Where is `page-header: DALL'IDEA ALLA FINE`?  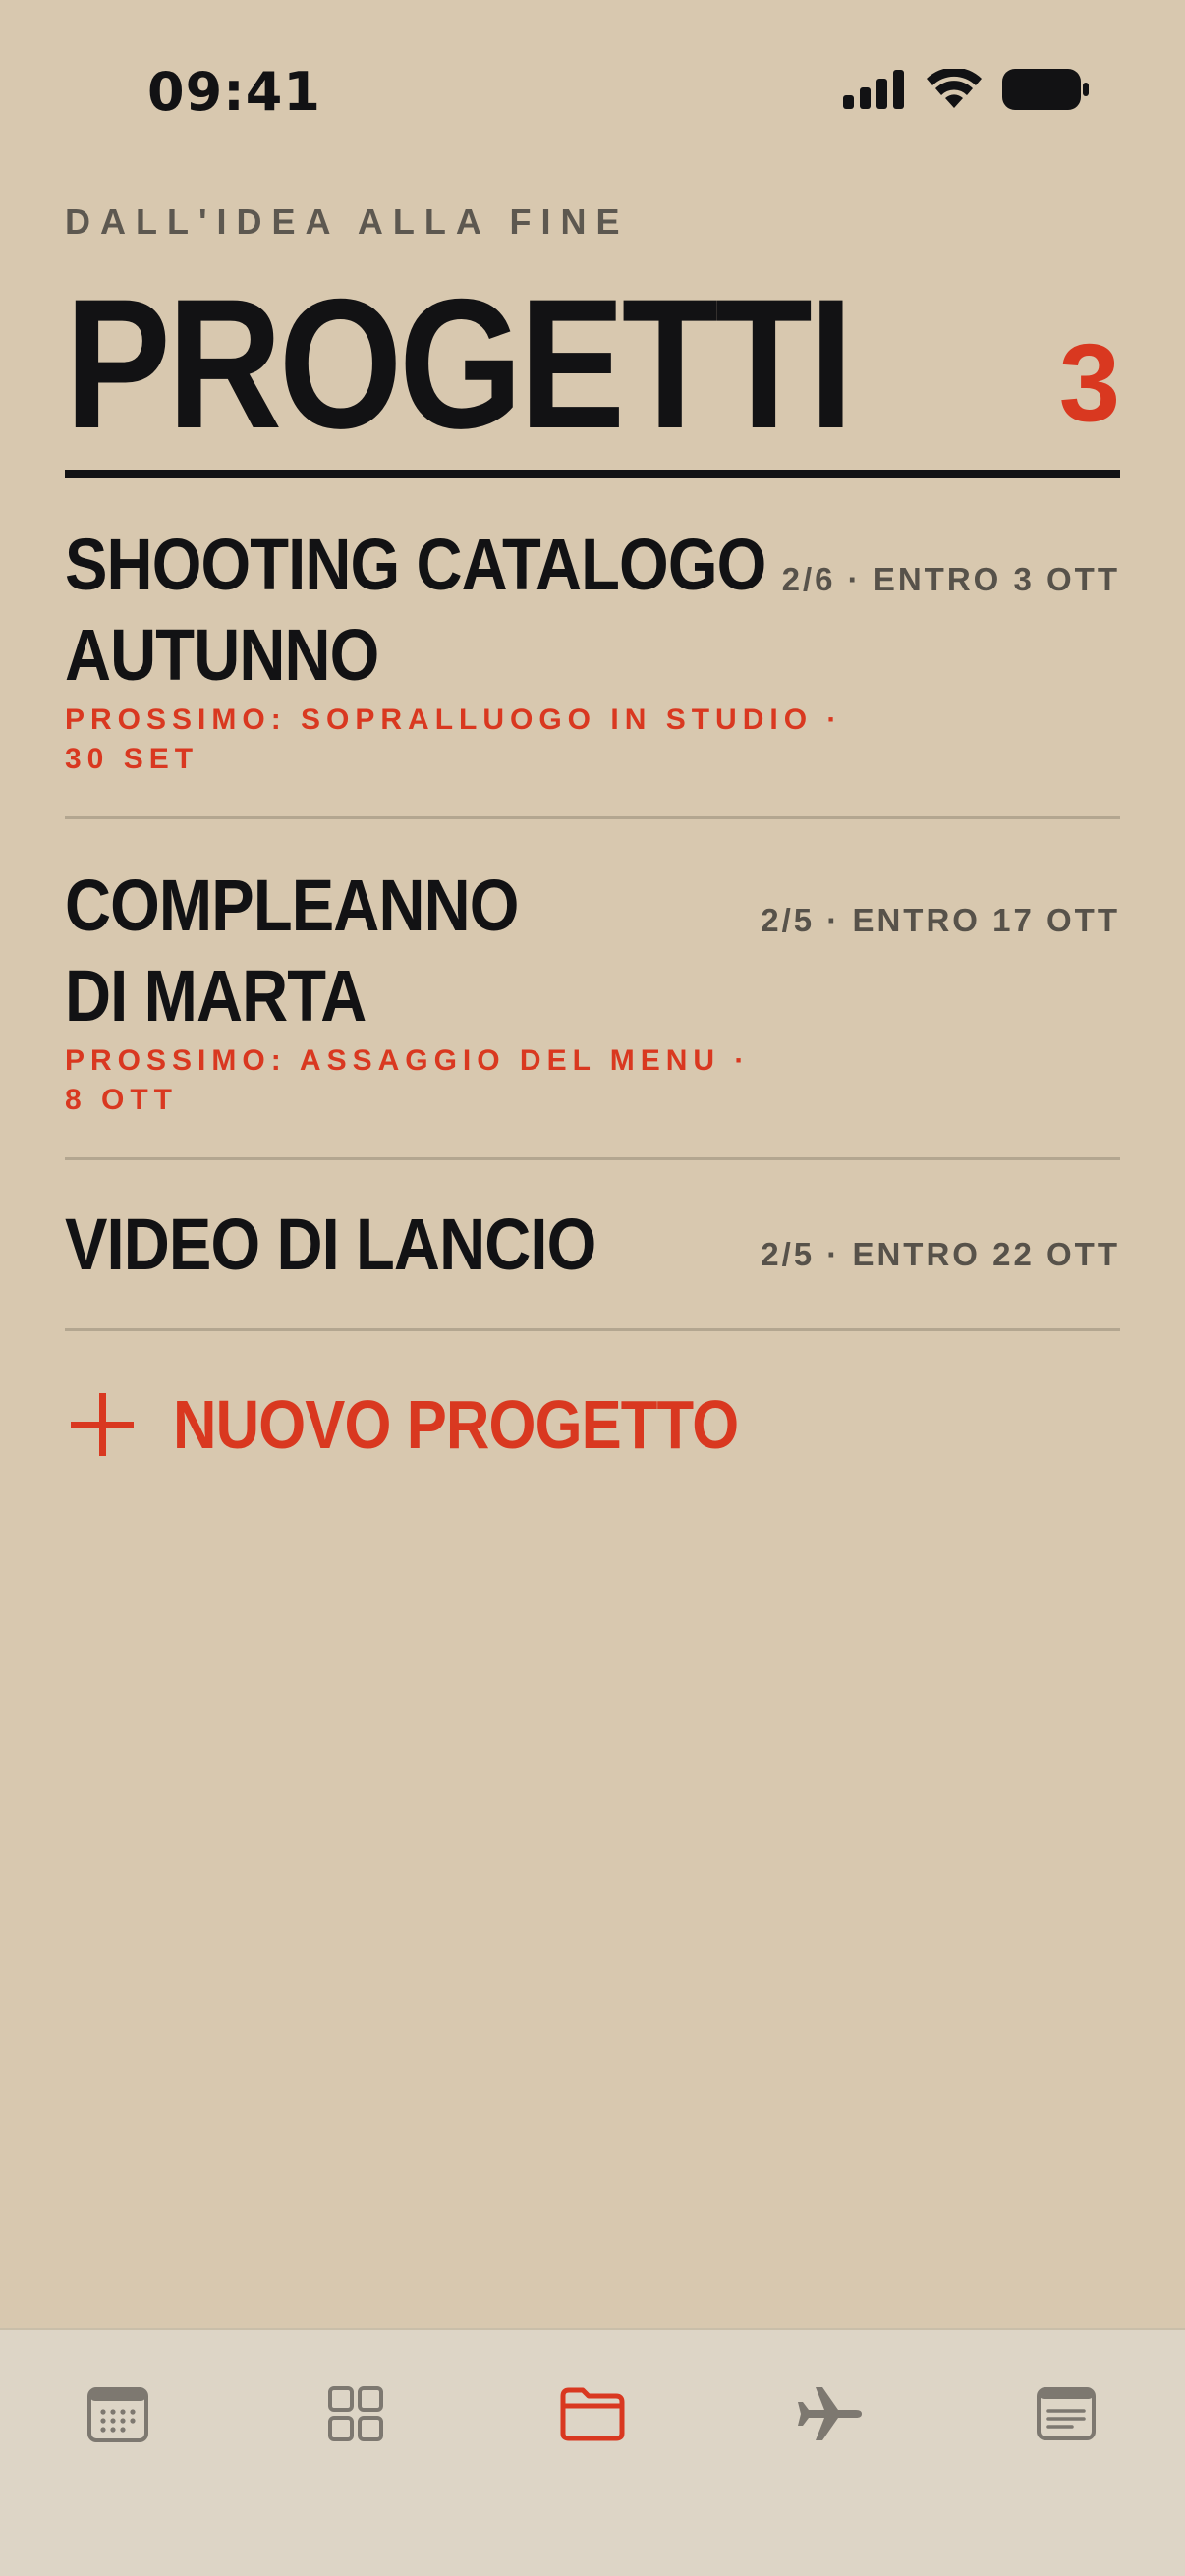 page-header: DALL'IDEA ALLA FINE is located at coordinates (592, 222).